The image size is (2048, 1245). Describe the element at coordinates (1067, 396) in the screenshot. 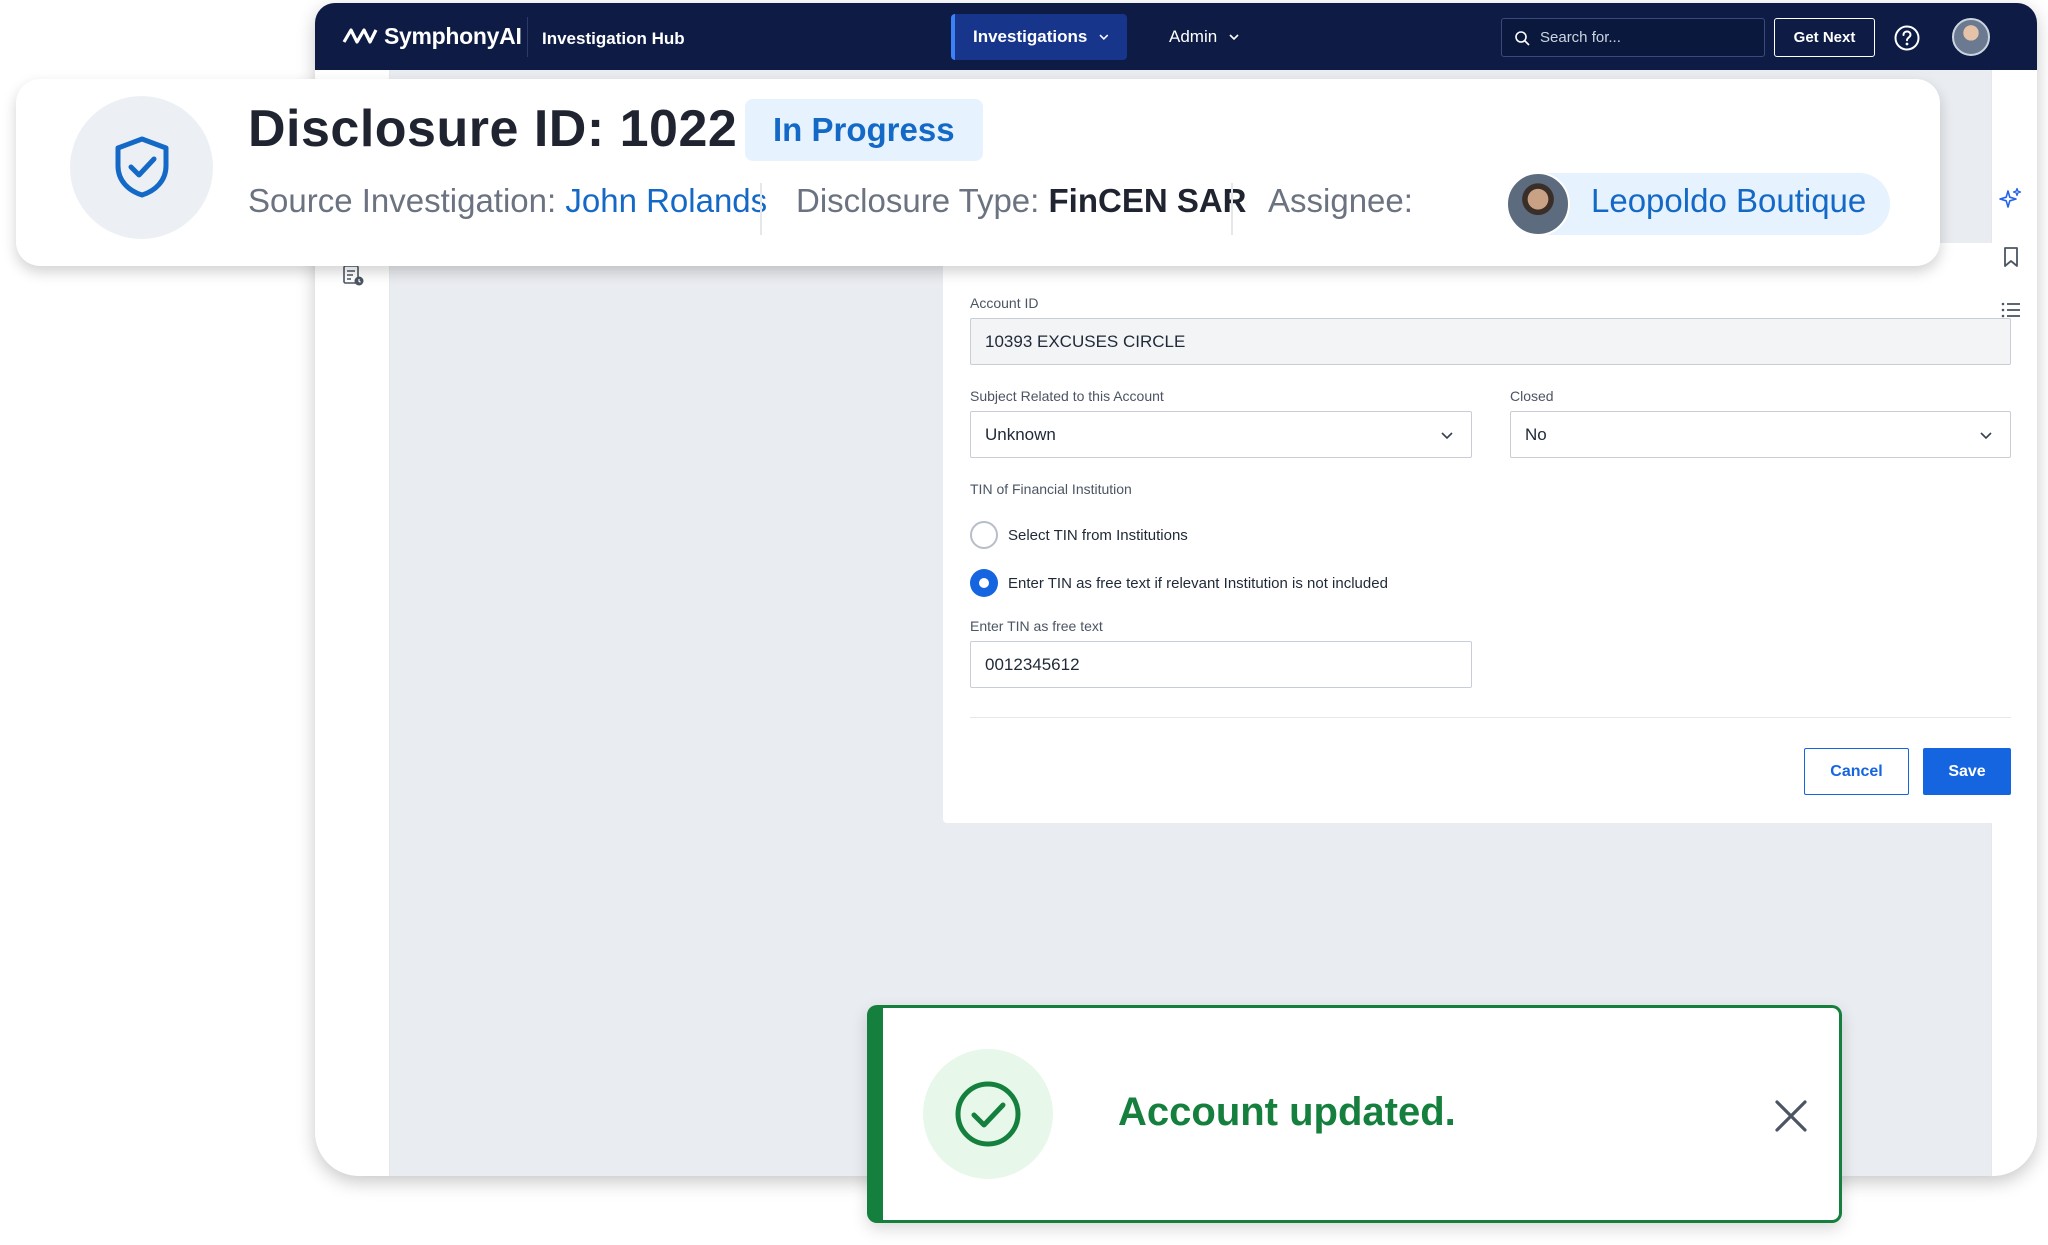

I see `subject-label: Subject Related to this Account` at that location.